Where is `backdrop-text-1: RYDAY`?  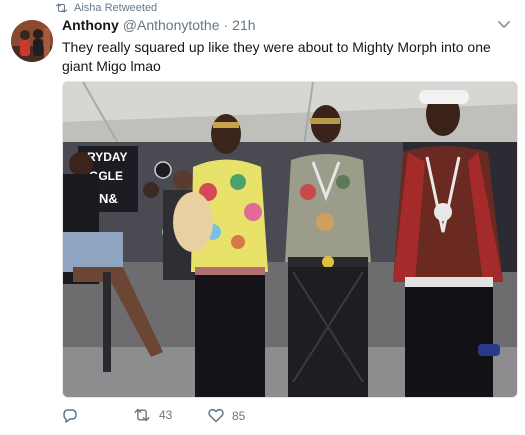
backdrop-text-1: RYDAY is located at coordinates (107, 157).